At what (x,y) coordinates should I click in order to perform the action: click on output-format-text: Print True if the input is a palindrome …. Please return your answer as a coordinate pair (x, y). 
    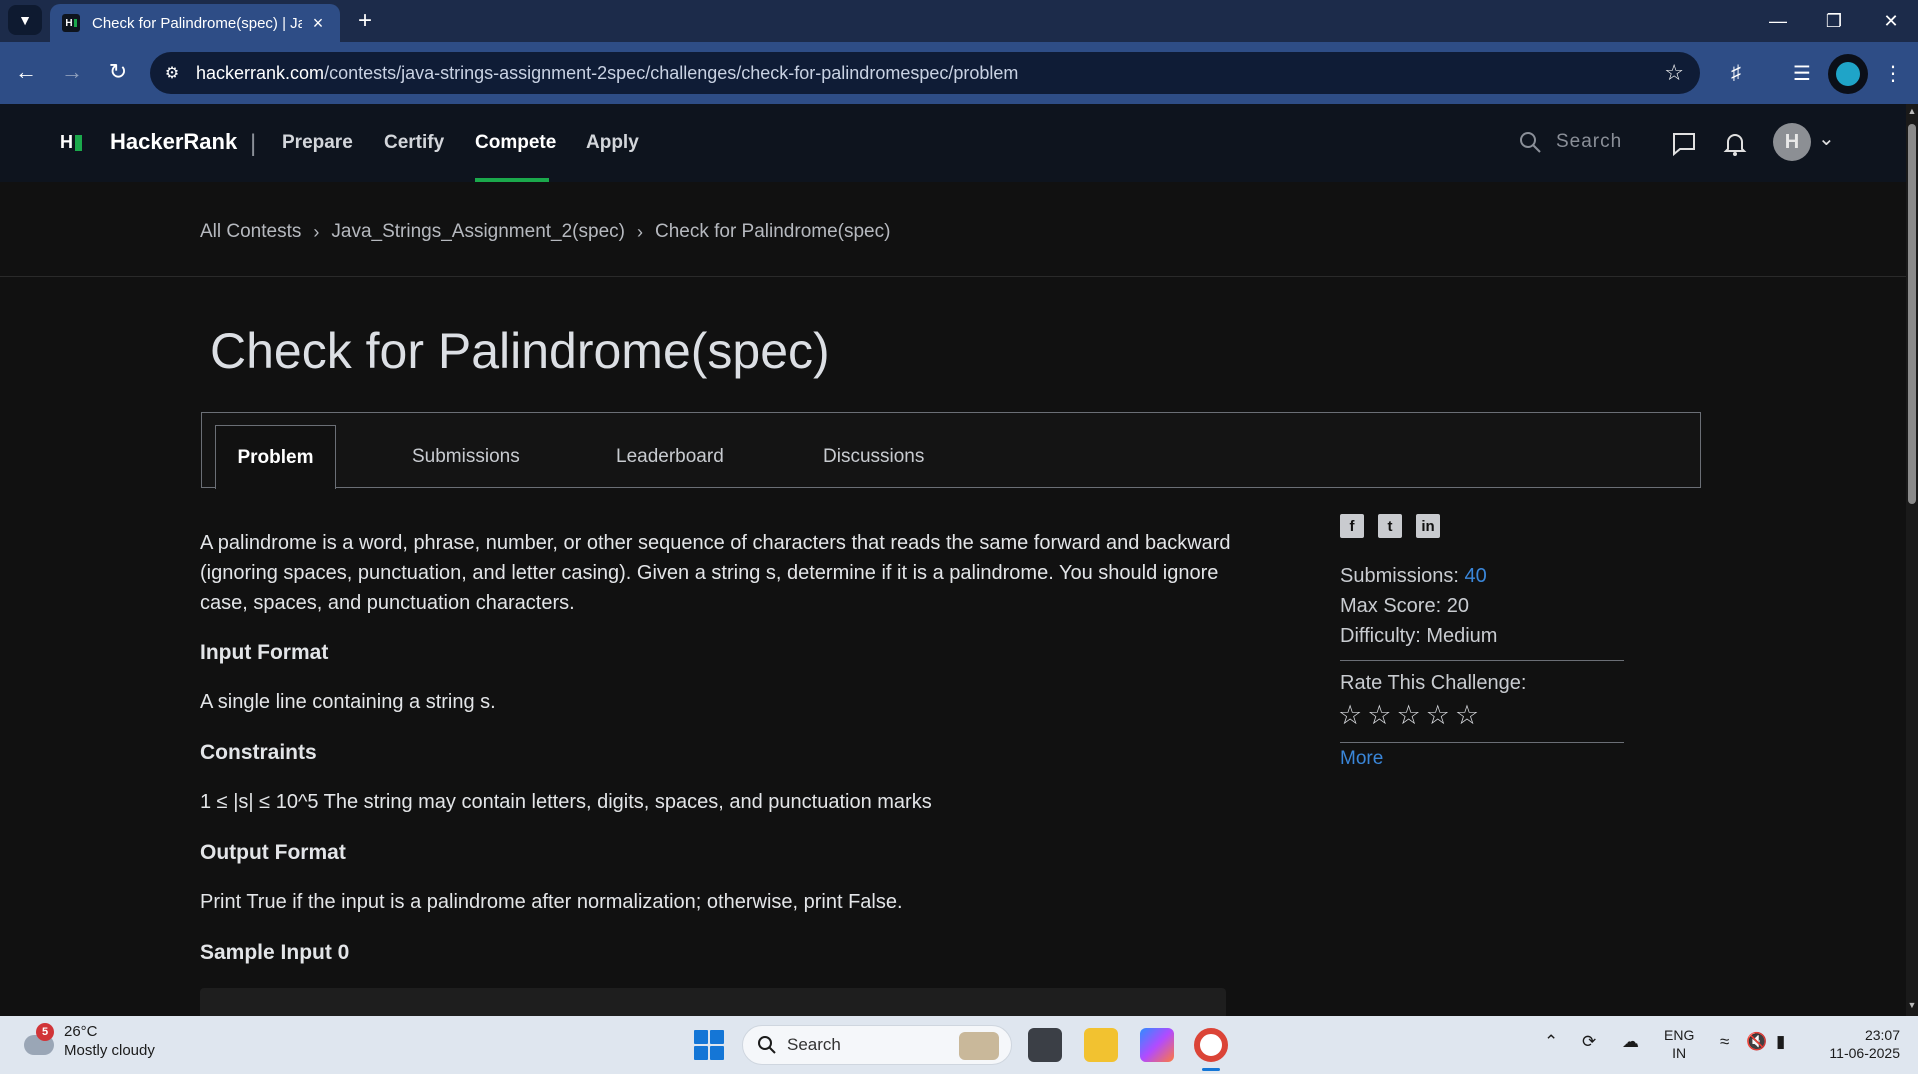
    Looking at the image, I should click on (551, 902).